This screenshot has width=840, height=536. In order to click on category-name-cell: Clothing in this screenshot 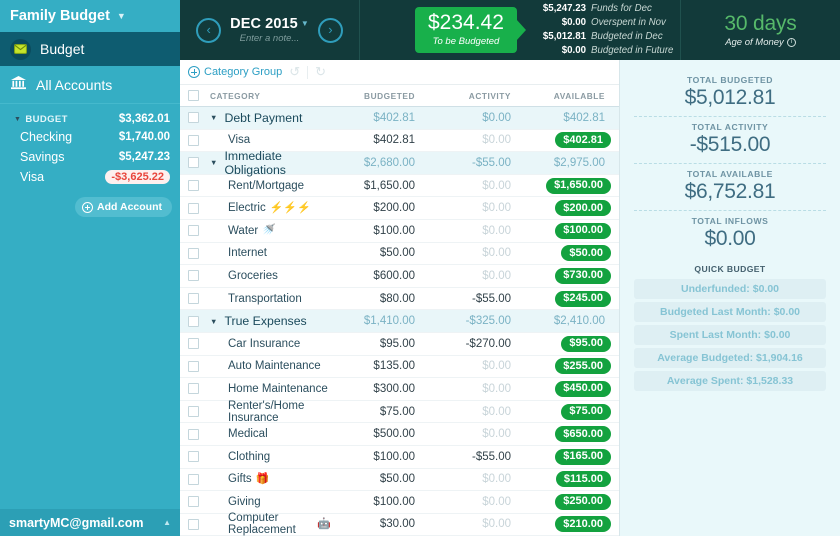, I will do `click(268, 457)`.